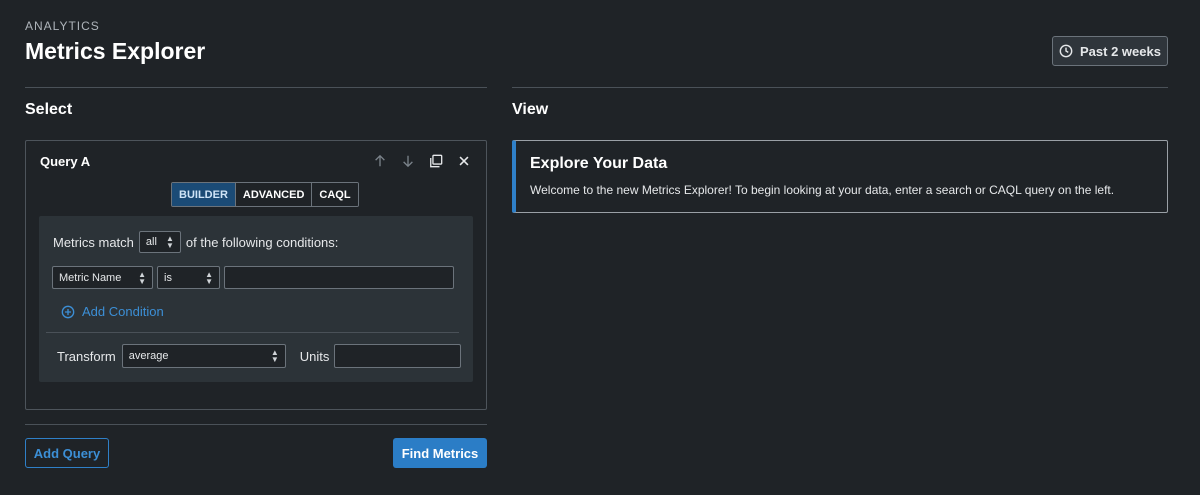 Image resolution: width=1200 pixels, height=495 pixels. I want to click on query-name: Query A, so click(65, 161).